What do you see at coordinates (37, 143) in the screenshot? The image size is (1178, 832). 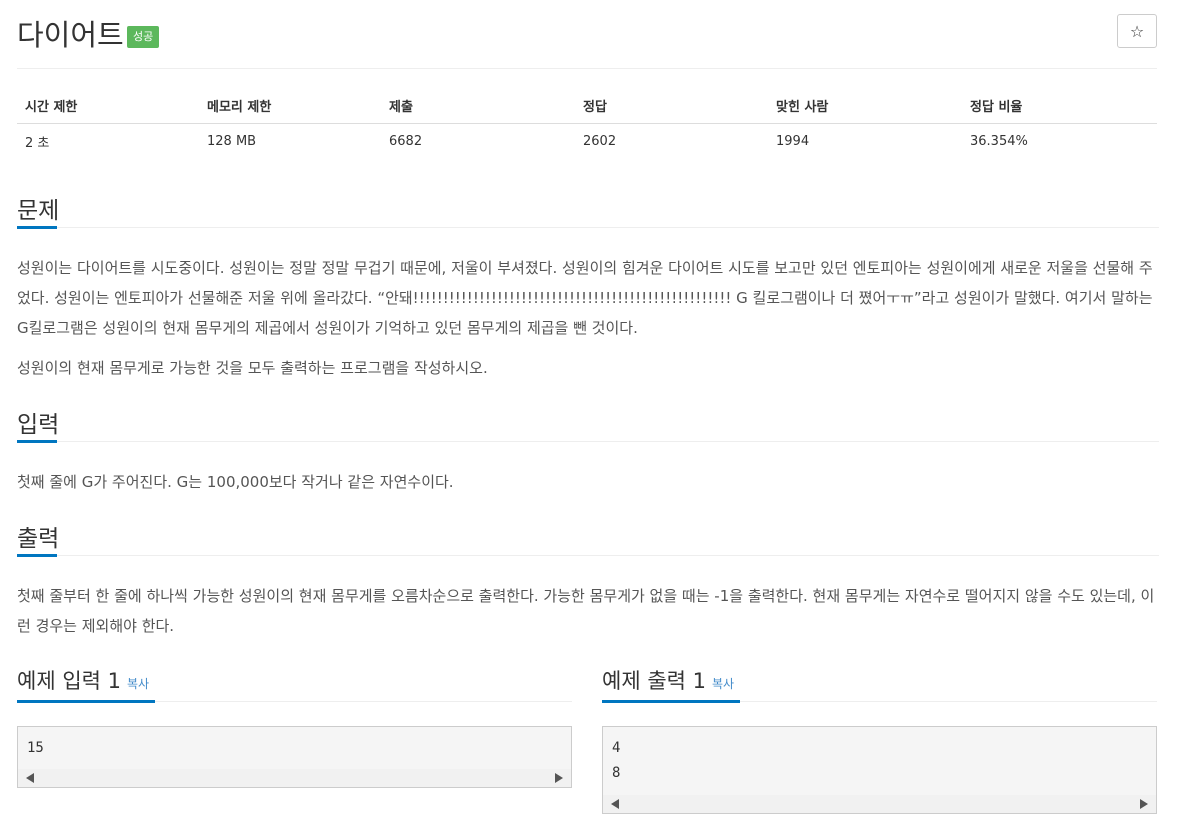 I see `time-limit-value: 2 초` at bounding box center [37, 143].